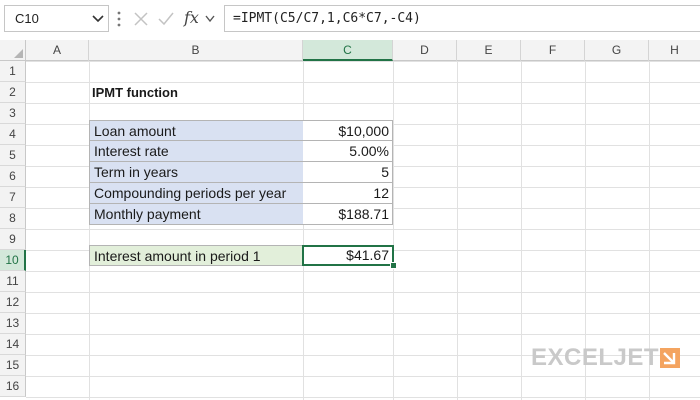 This screenshot has width=700, height=400. I want to click on row-header-7: 7, so click(13, 197).